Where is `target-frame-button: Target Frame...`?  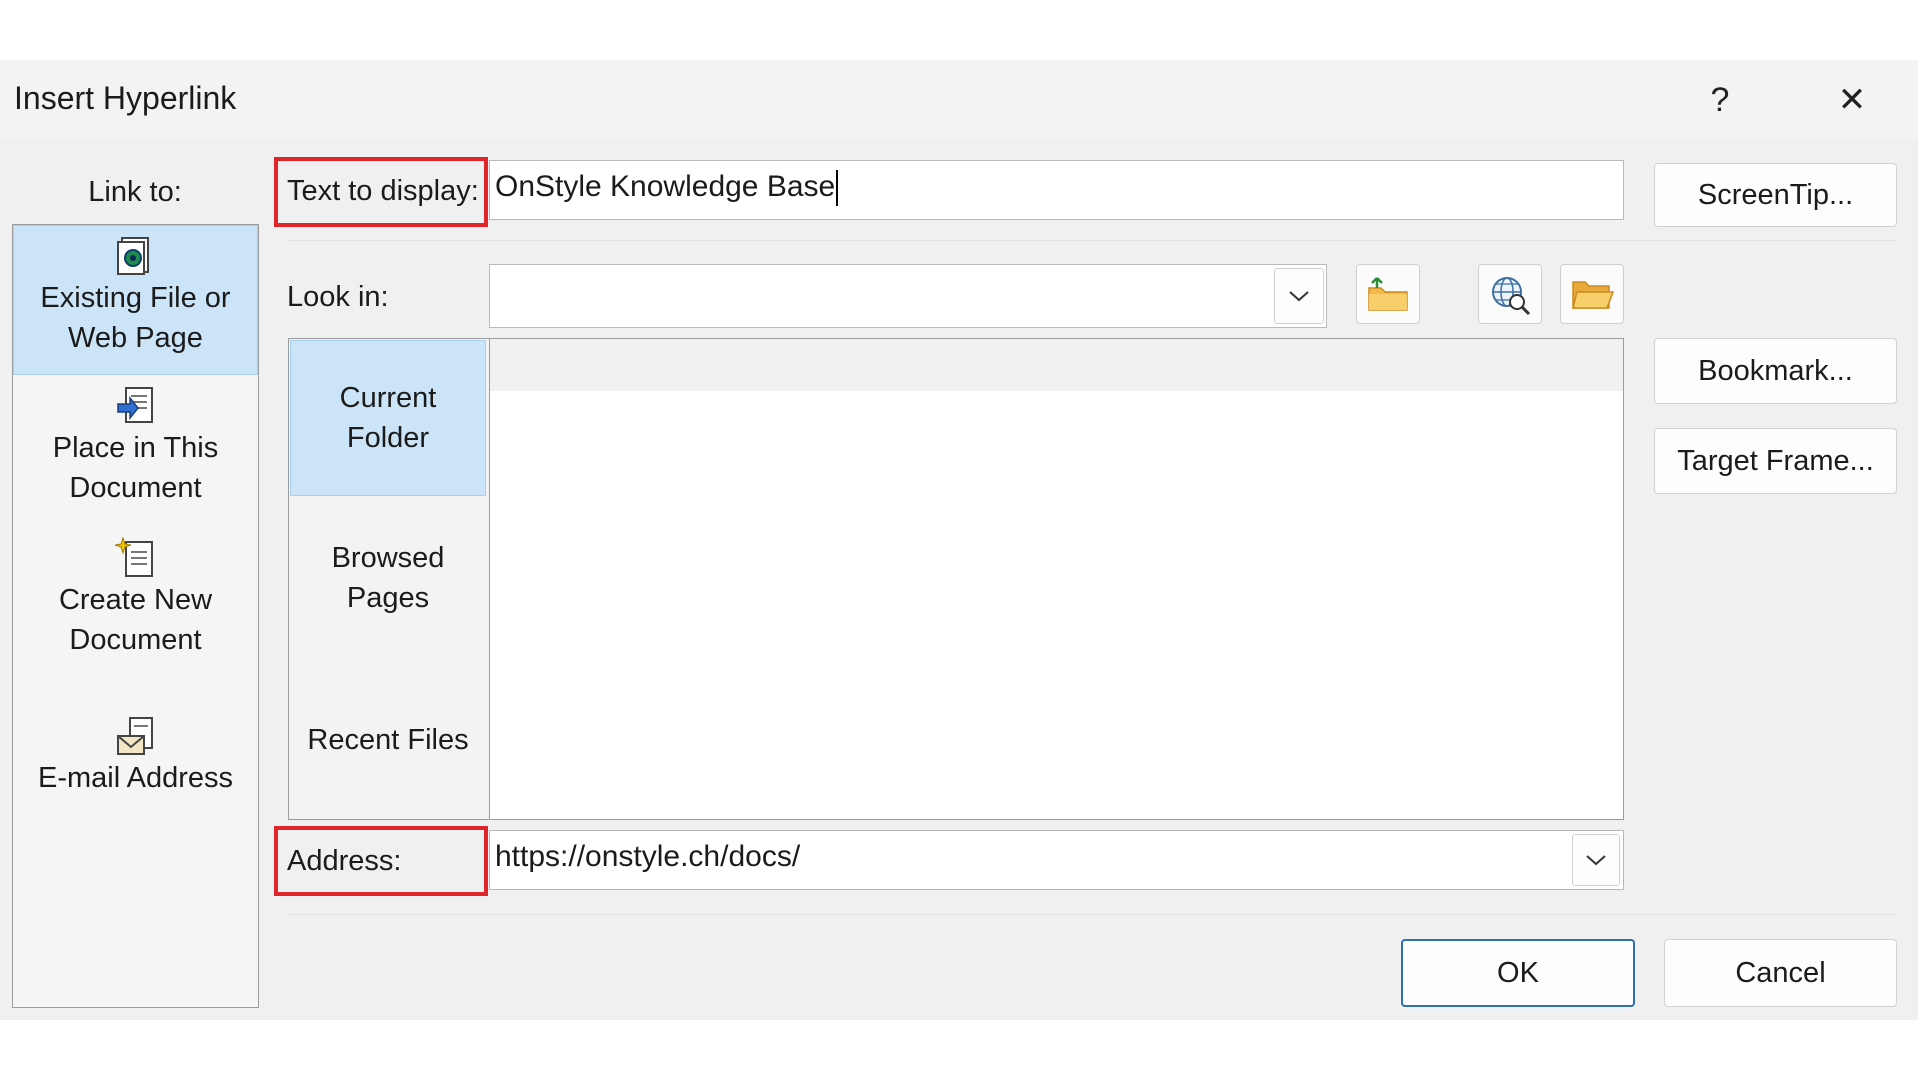 target-frame-button: Target Frame... is located at coordinates (1775, 461).